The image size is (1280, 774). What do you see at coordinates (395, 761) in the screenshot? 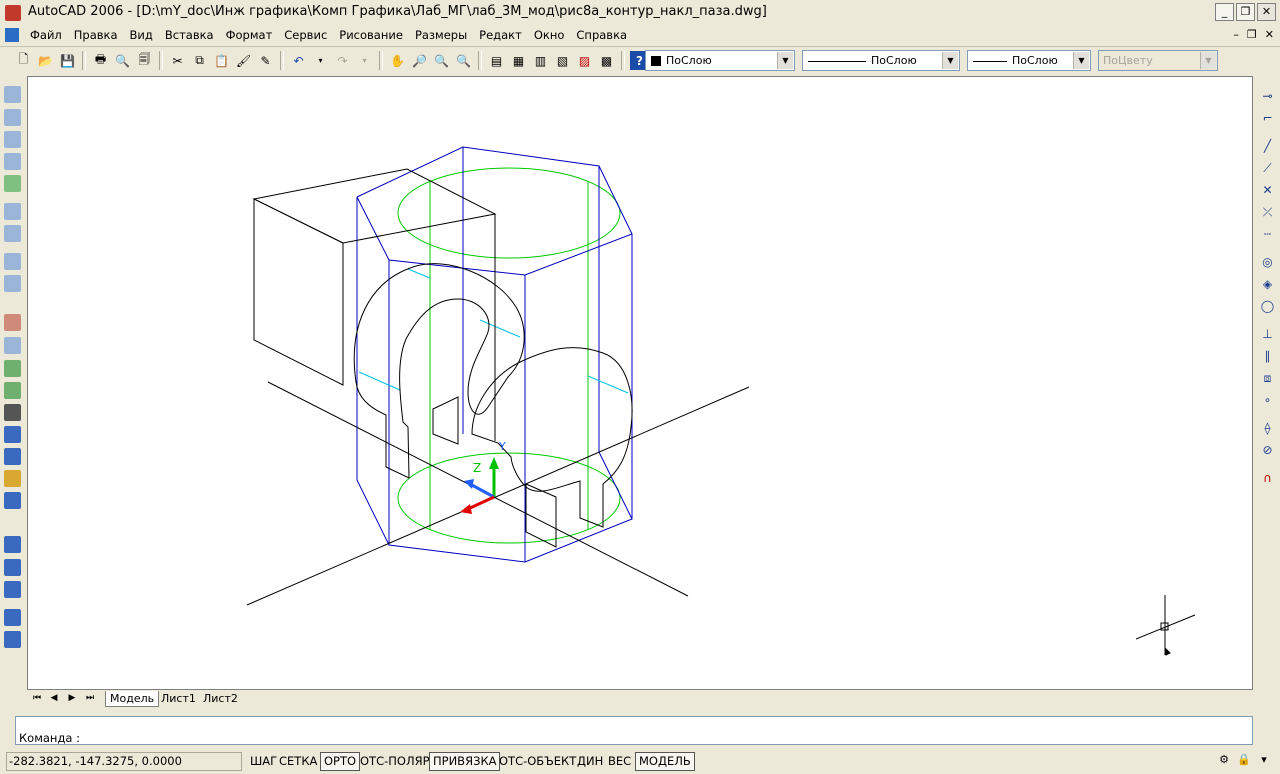
I see `polar-tracking-button: ОТС-ПОЛЯР` at bounding box center [395, 761].